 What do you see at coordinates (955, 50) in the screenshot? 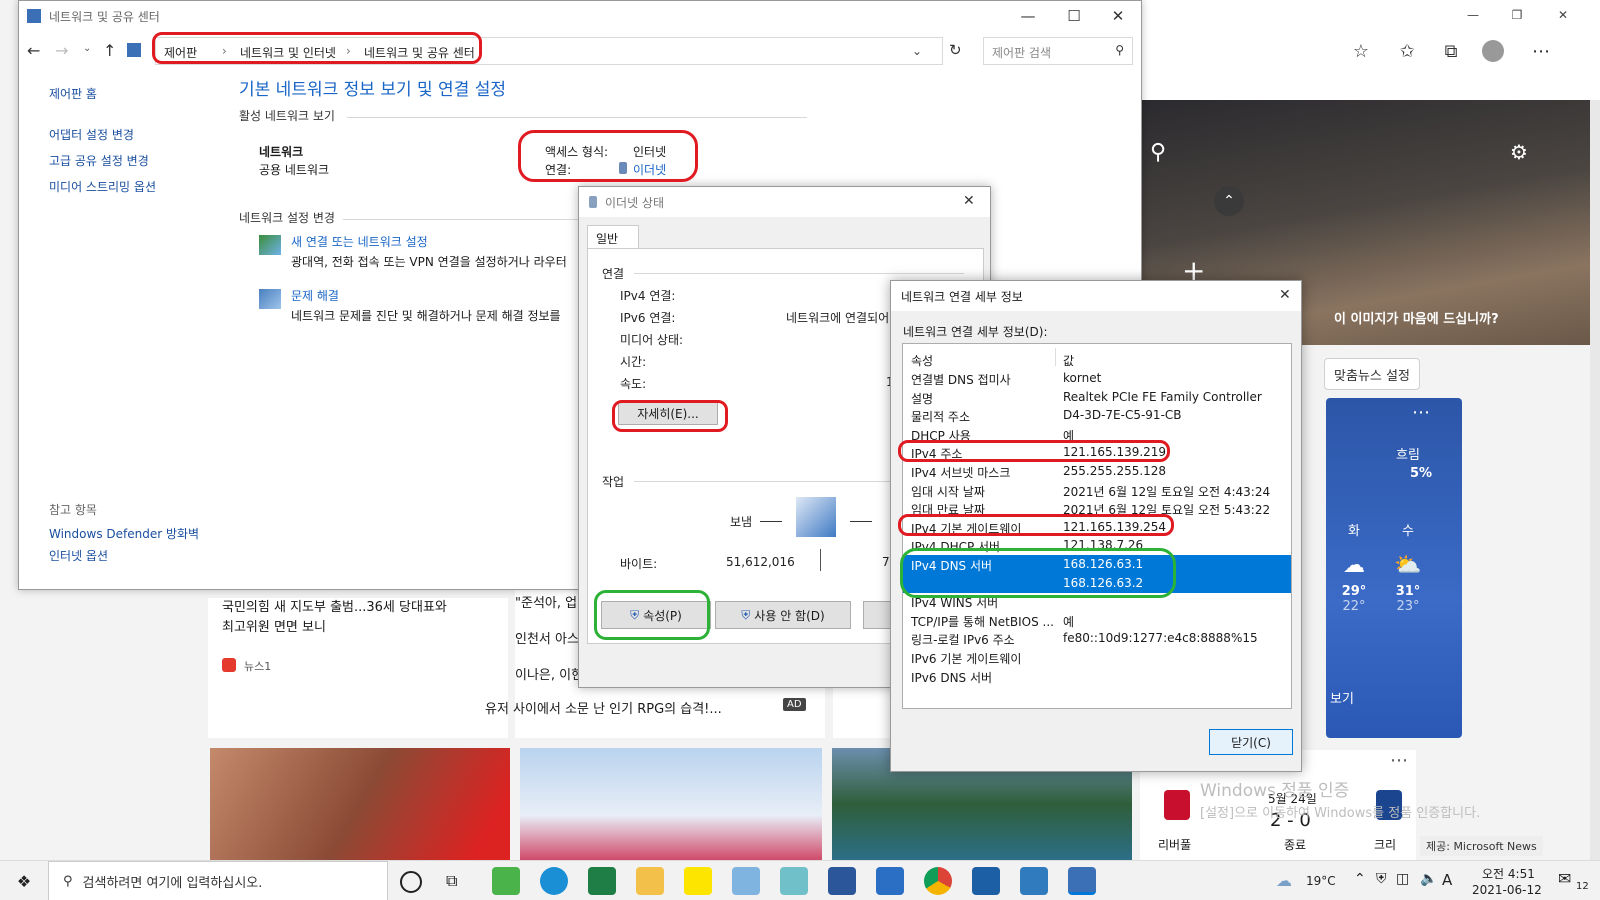
I see `refresh-icon: ↻` at bounding box center [955, 50].